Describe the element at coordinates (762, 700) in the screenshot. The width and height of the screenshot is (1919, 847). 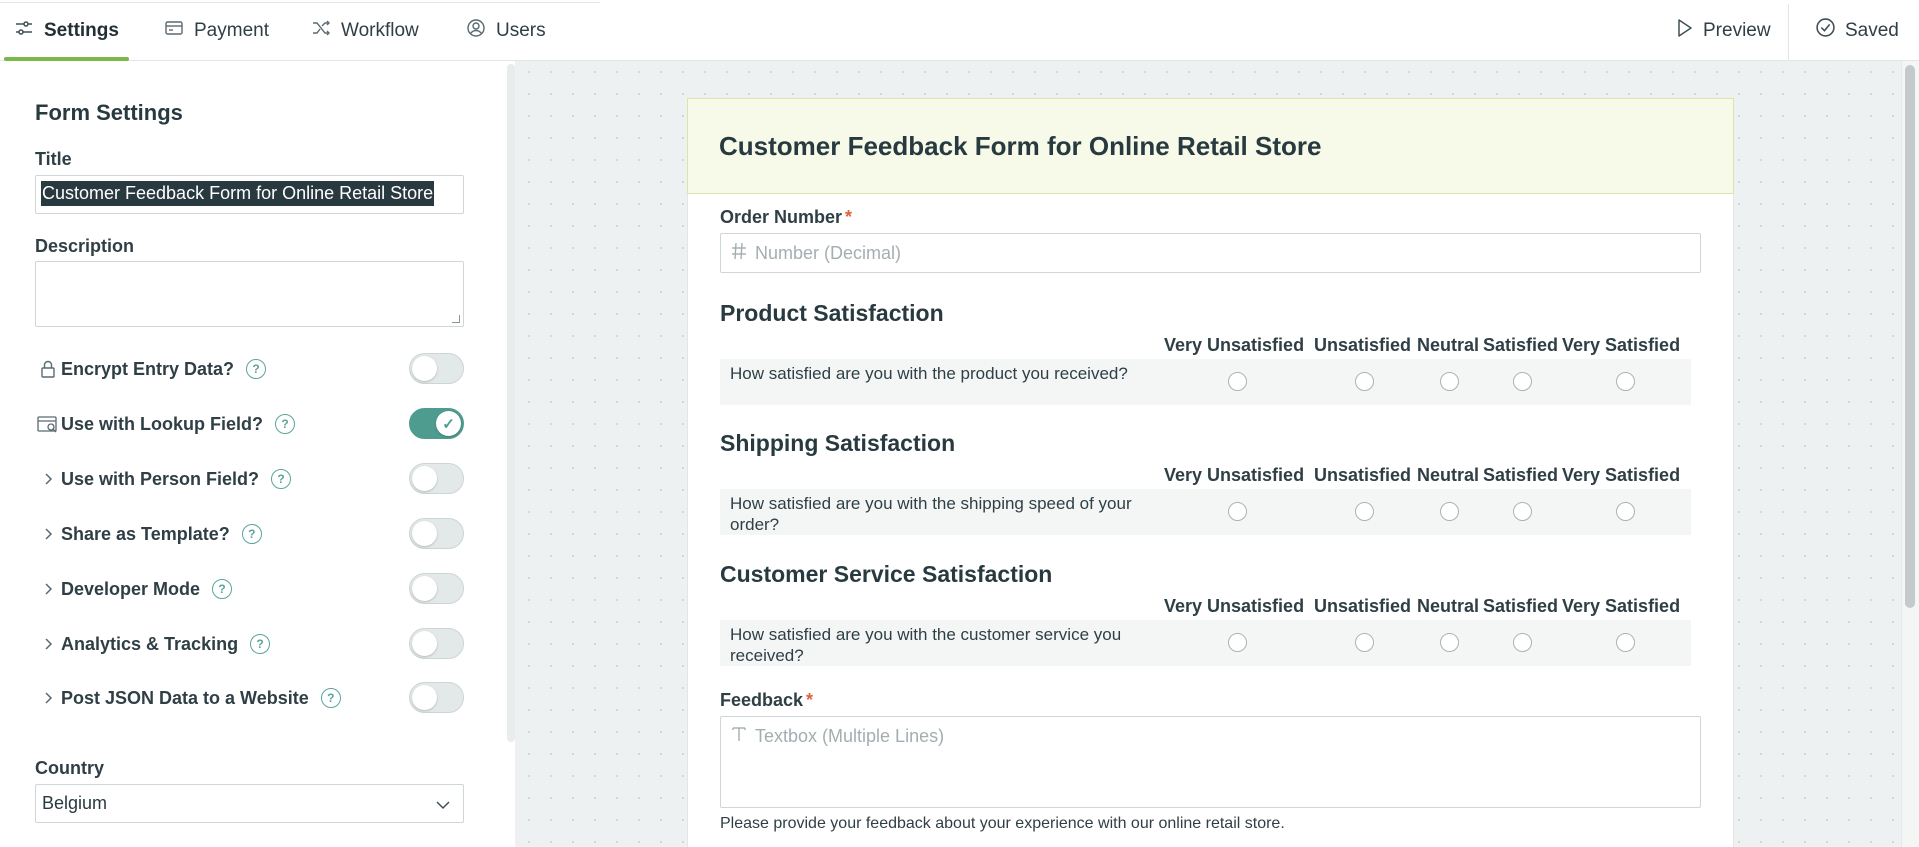
I see `feedback-label-text: Feedback` at that location.